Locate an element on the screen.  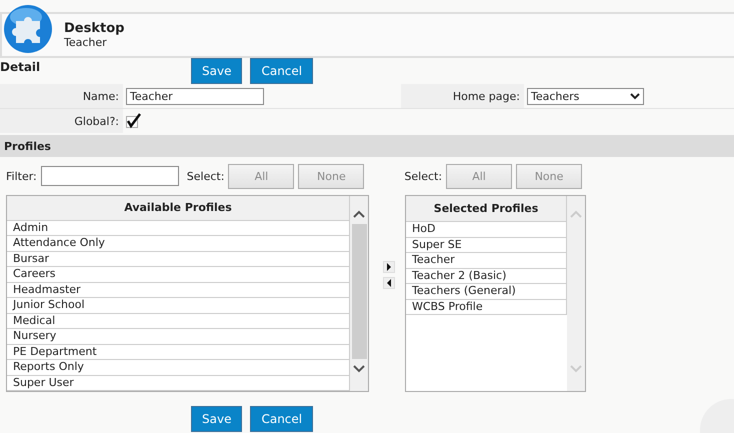
list-heading: Selected Profiles is located at coordinates (486, 209).